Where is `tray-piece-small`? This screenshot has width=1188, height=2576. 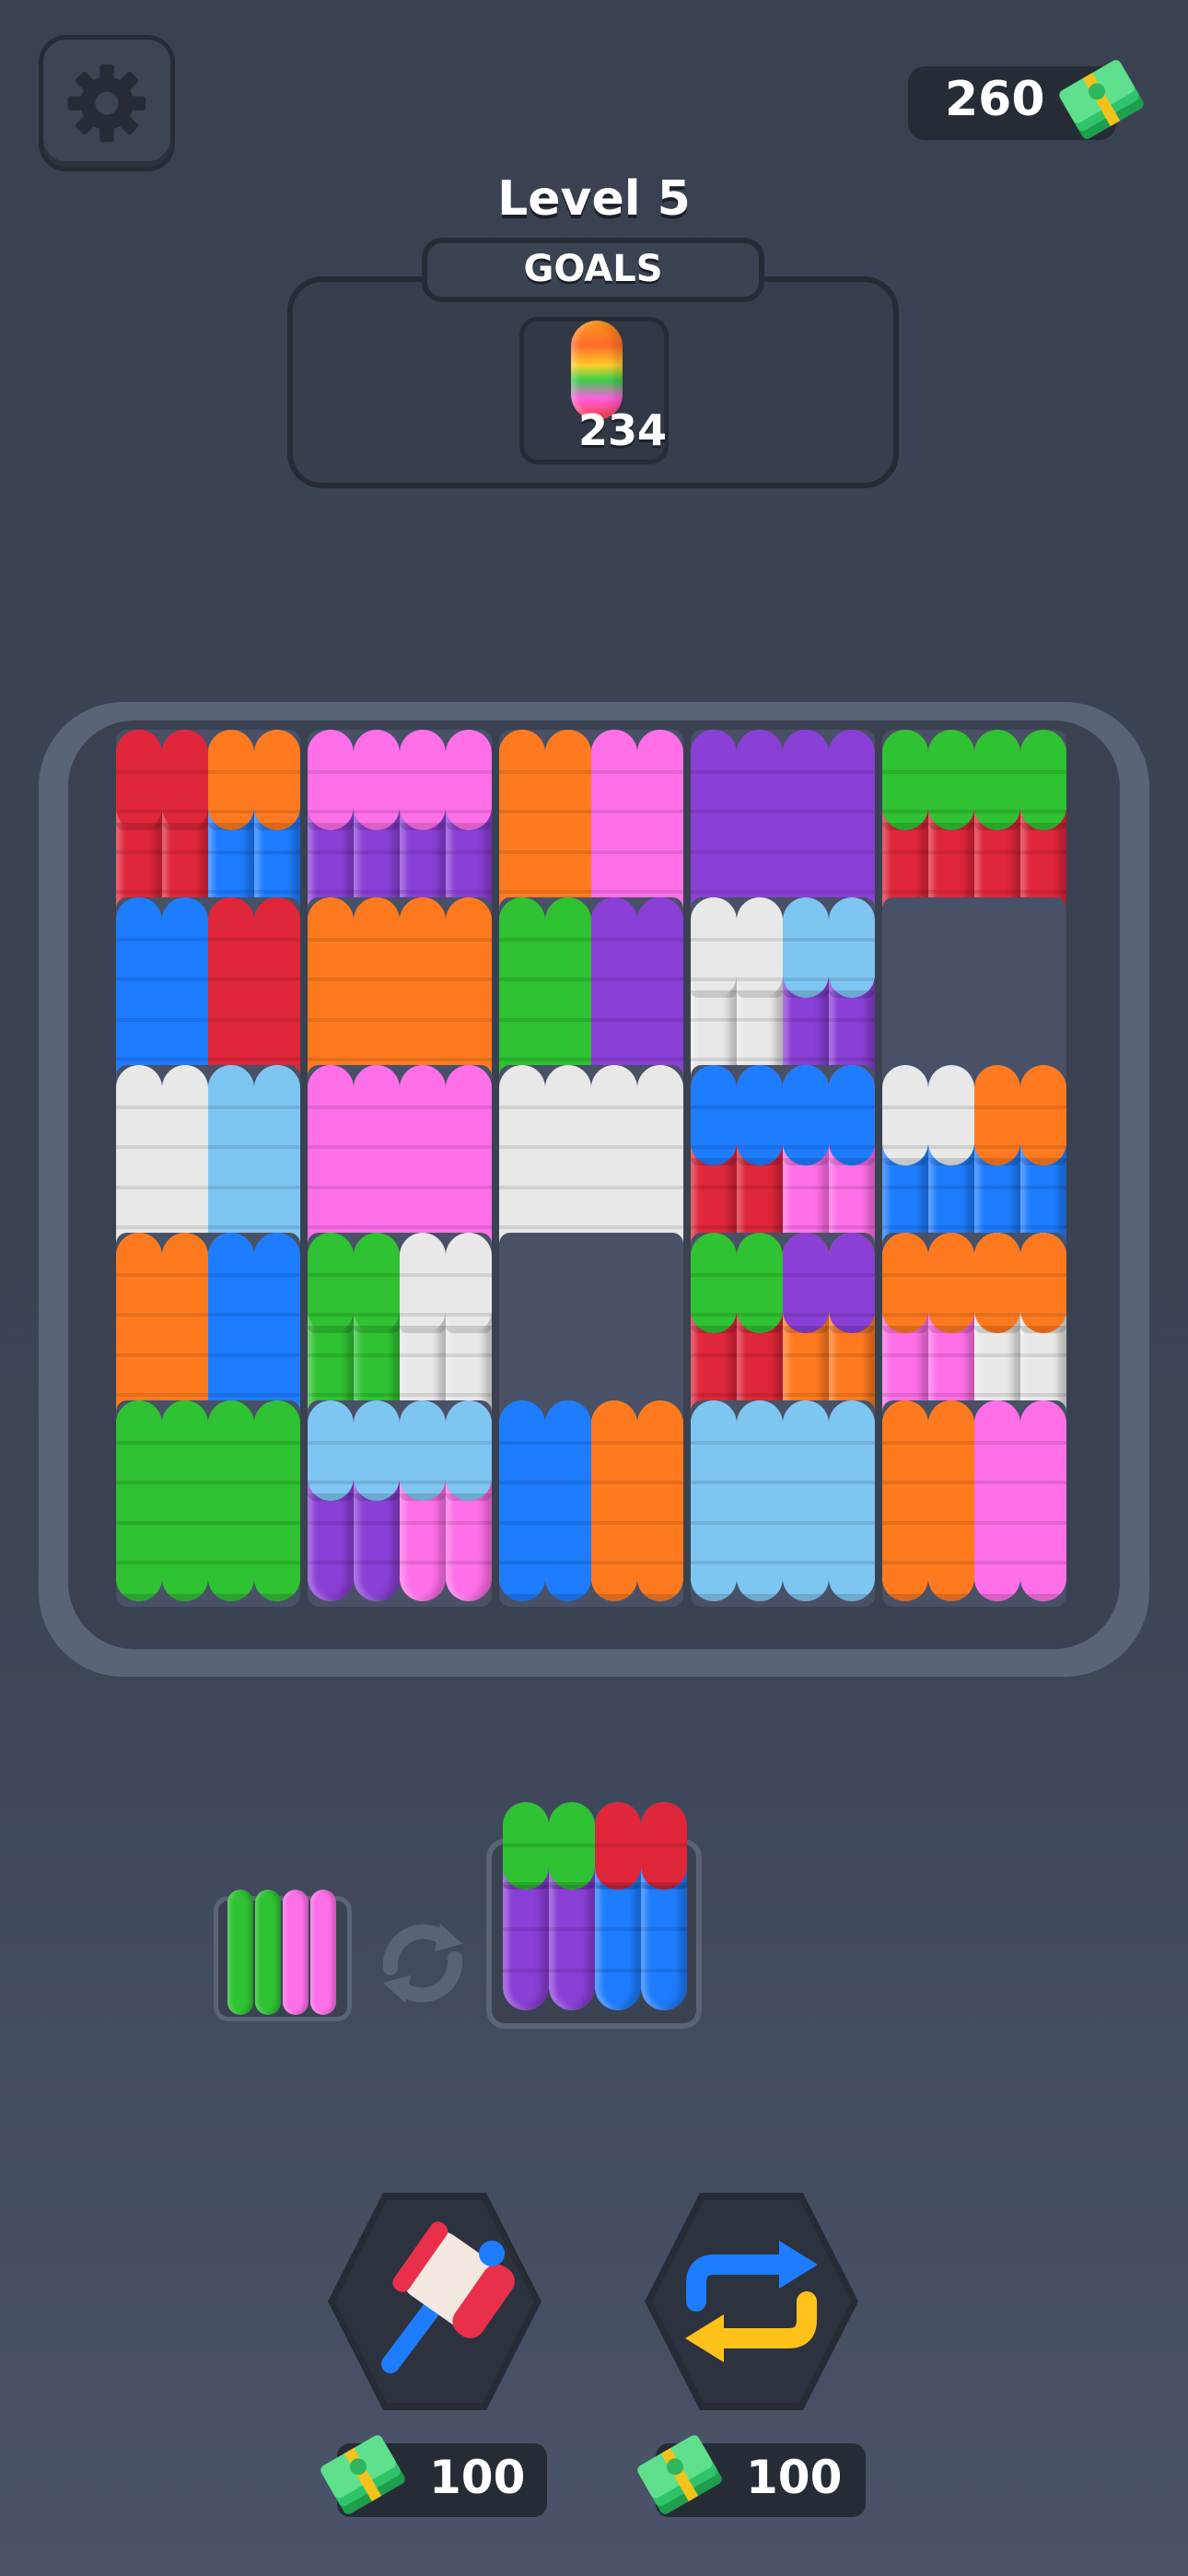
tray-piece-small is located at coordinates (283, 1956).